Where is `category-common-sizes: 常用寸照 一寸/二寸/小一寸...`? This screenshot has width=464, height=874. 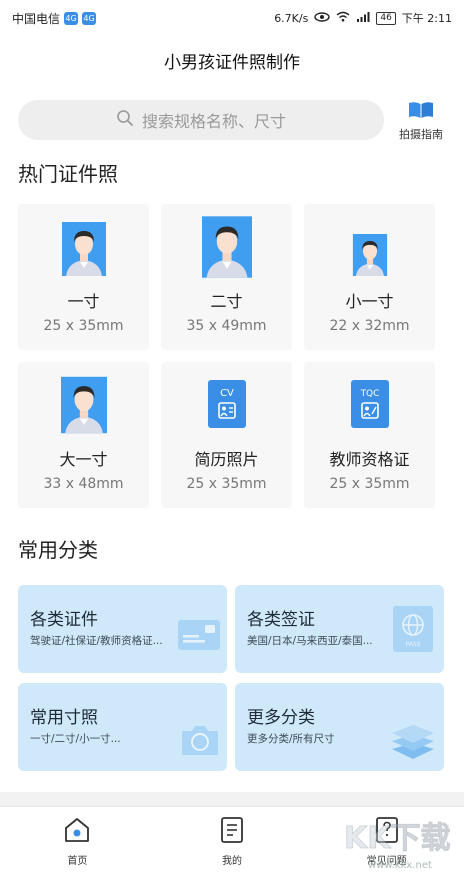
category-common-sizes: 常用寸照 一寸/二寸/小一寸... is located at coordinates (122, 727).